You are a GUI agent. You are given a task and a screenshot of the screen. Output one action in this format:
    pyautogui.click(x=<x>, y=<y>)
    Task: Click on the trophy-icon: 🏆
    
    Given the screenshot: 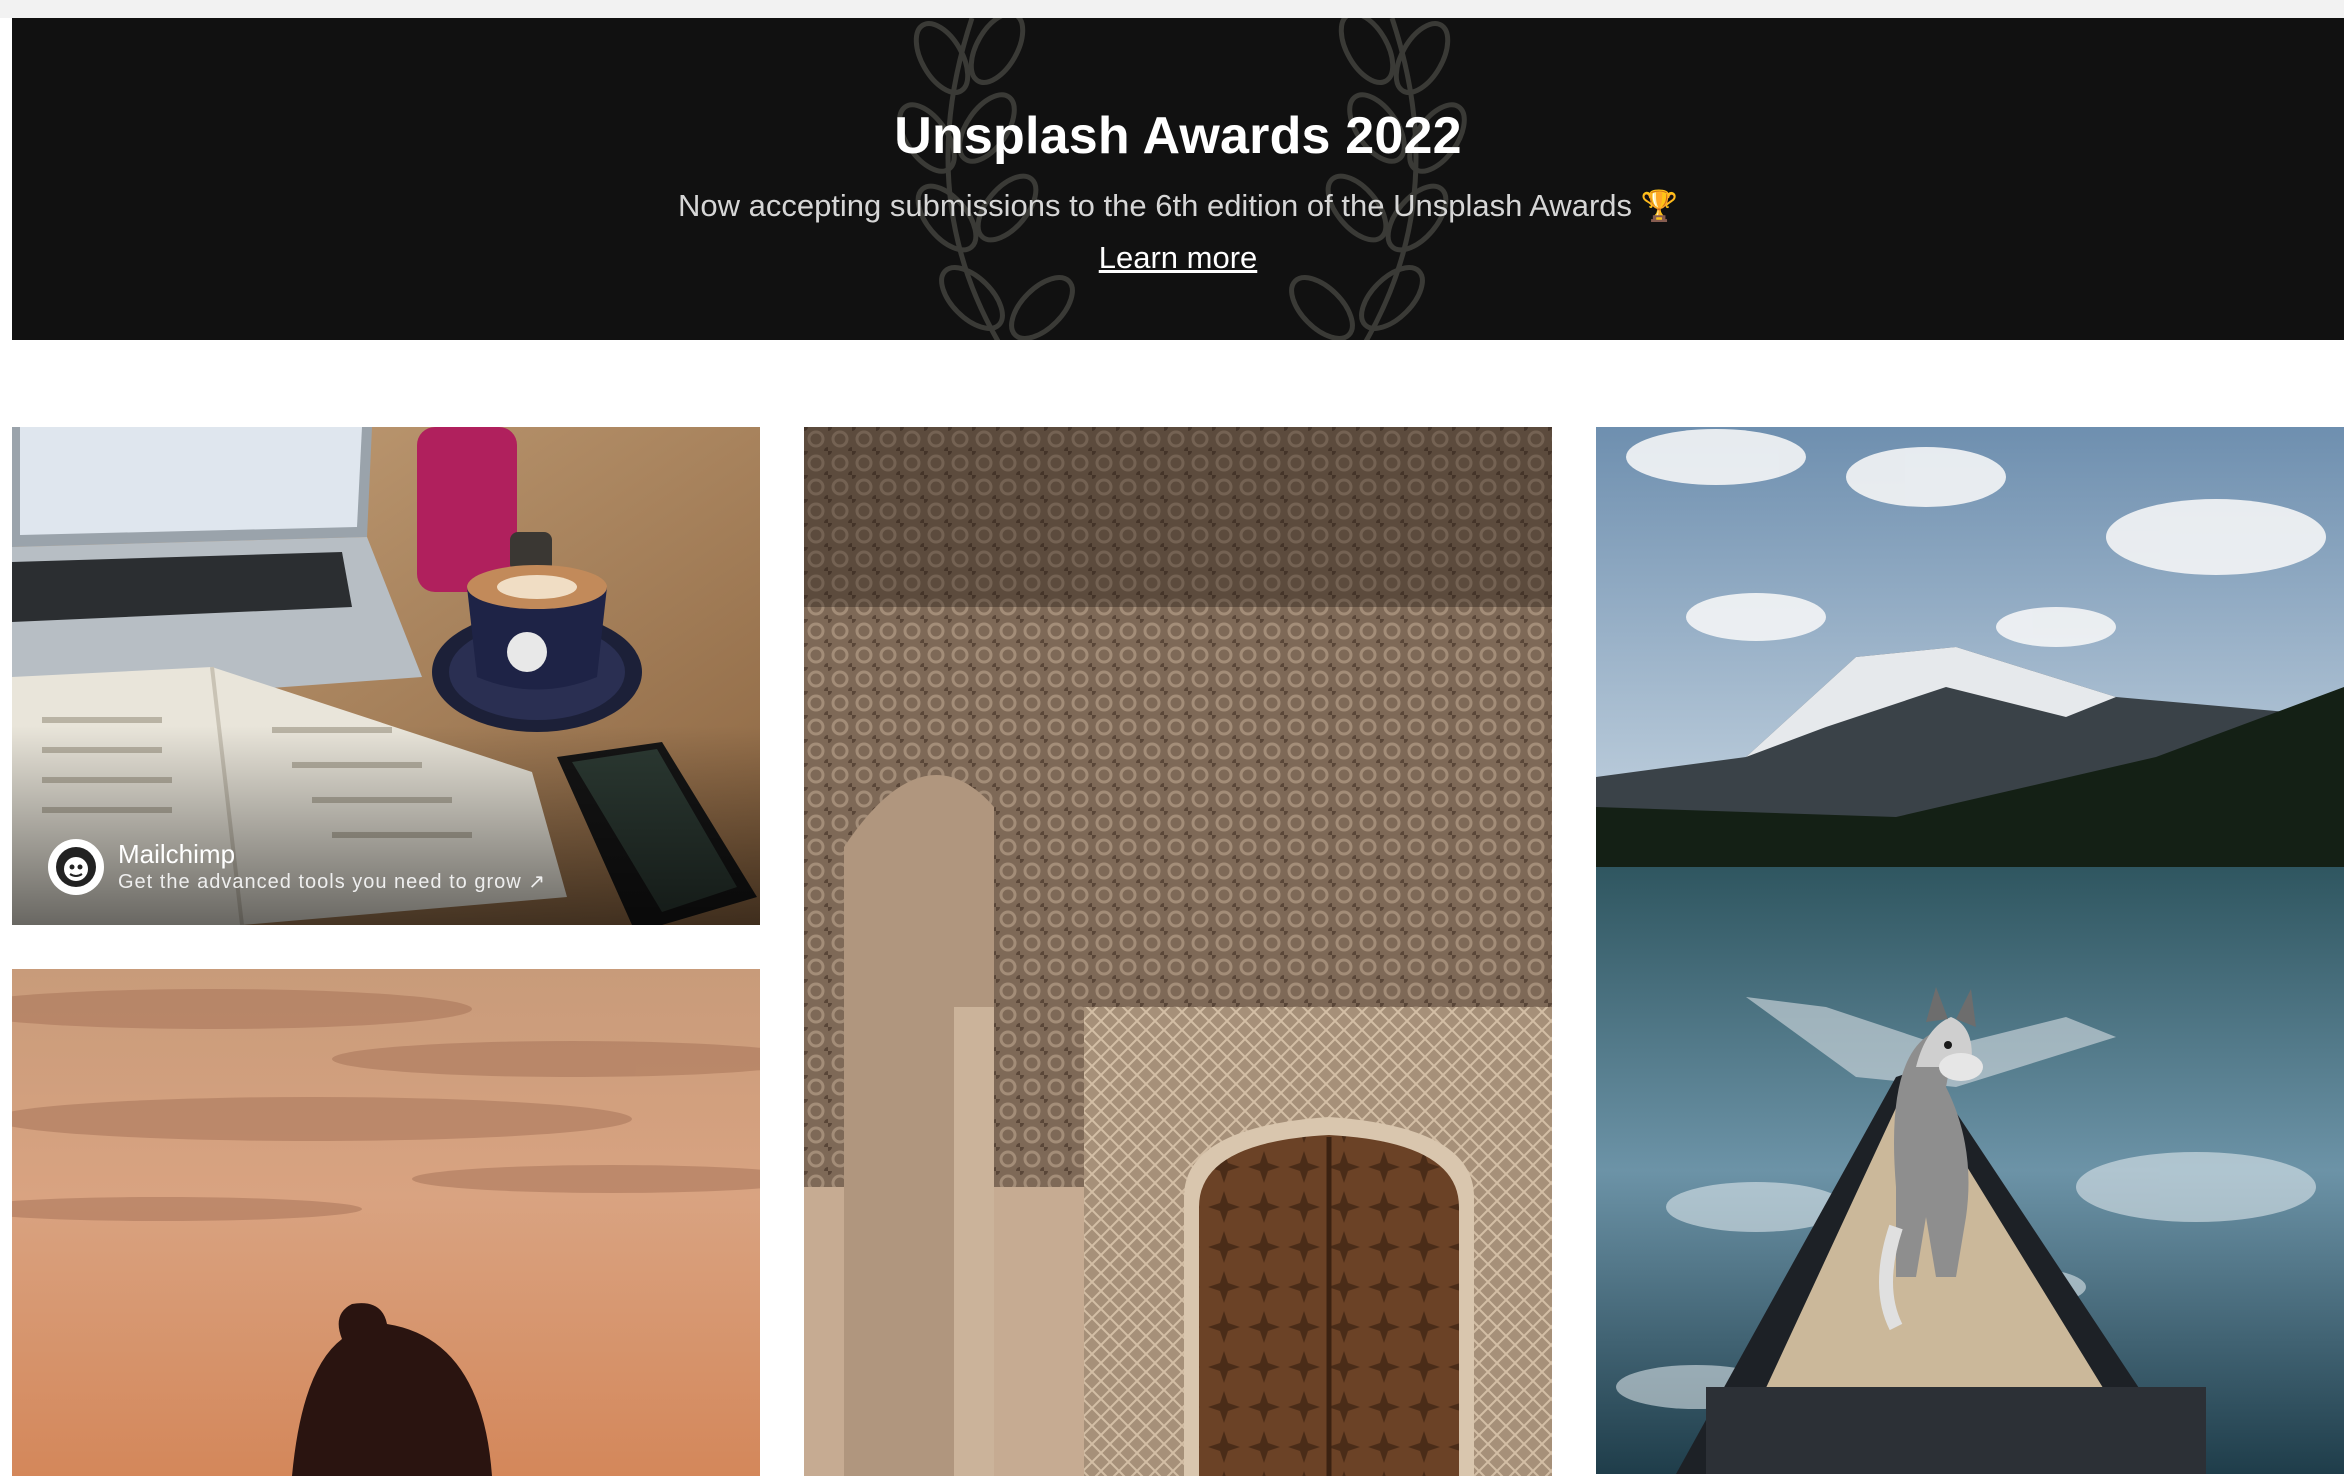 What is the action you would take?
    pyautogui.click(x=1659, y=206)
    